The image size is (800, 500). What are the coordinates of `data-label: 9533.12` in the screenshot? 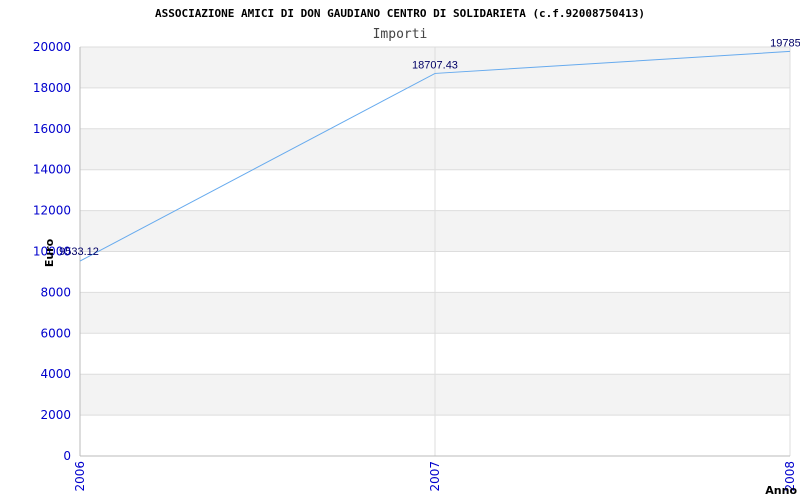 It's located at (79, 252).